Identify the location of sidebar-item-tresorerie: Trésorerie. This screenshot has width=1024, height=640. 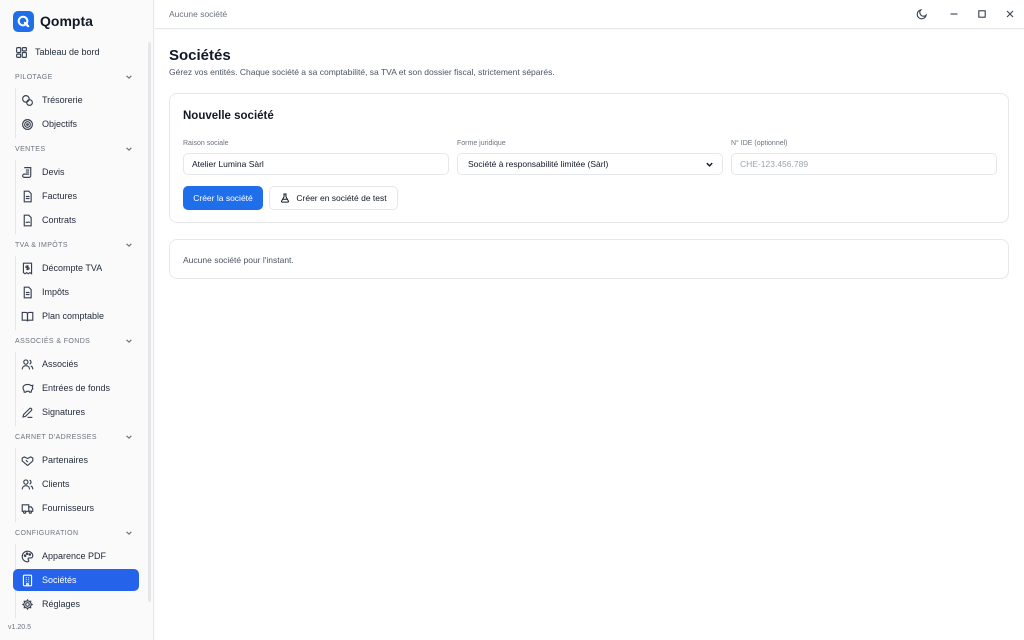
(76, 100).